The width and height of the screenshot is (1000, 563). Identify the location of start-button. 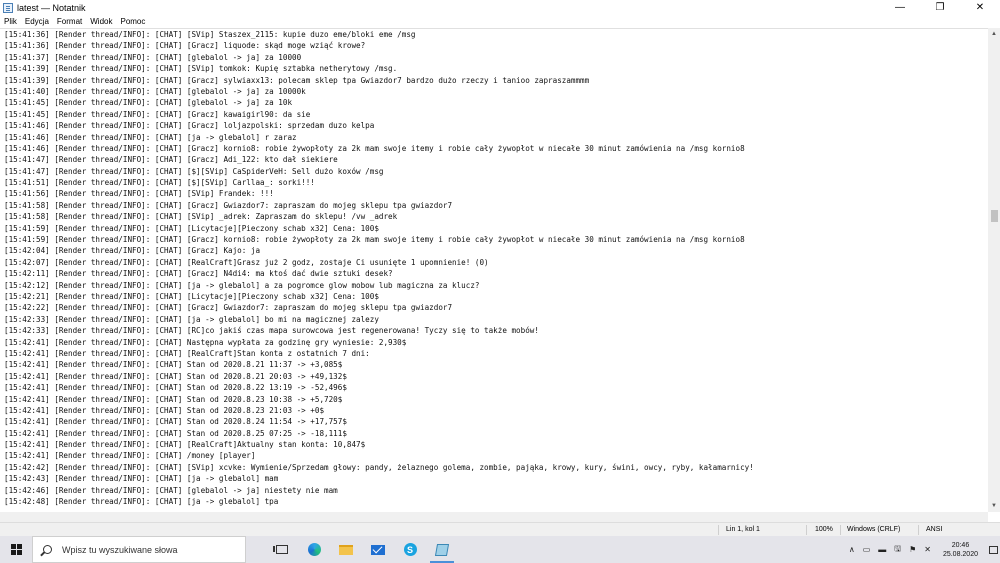
(16, 549).